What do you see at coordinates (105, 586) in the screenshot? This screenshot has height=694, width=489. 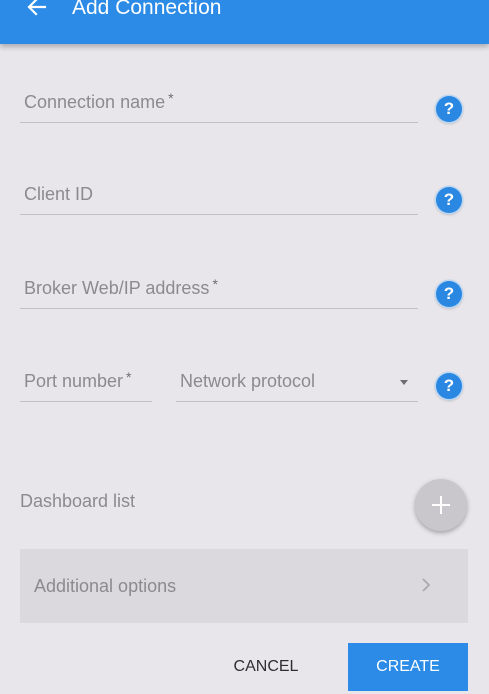 I see `additional-options-label: Additional options` at bounding box center [105, 586].